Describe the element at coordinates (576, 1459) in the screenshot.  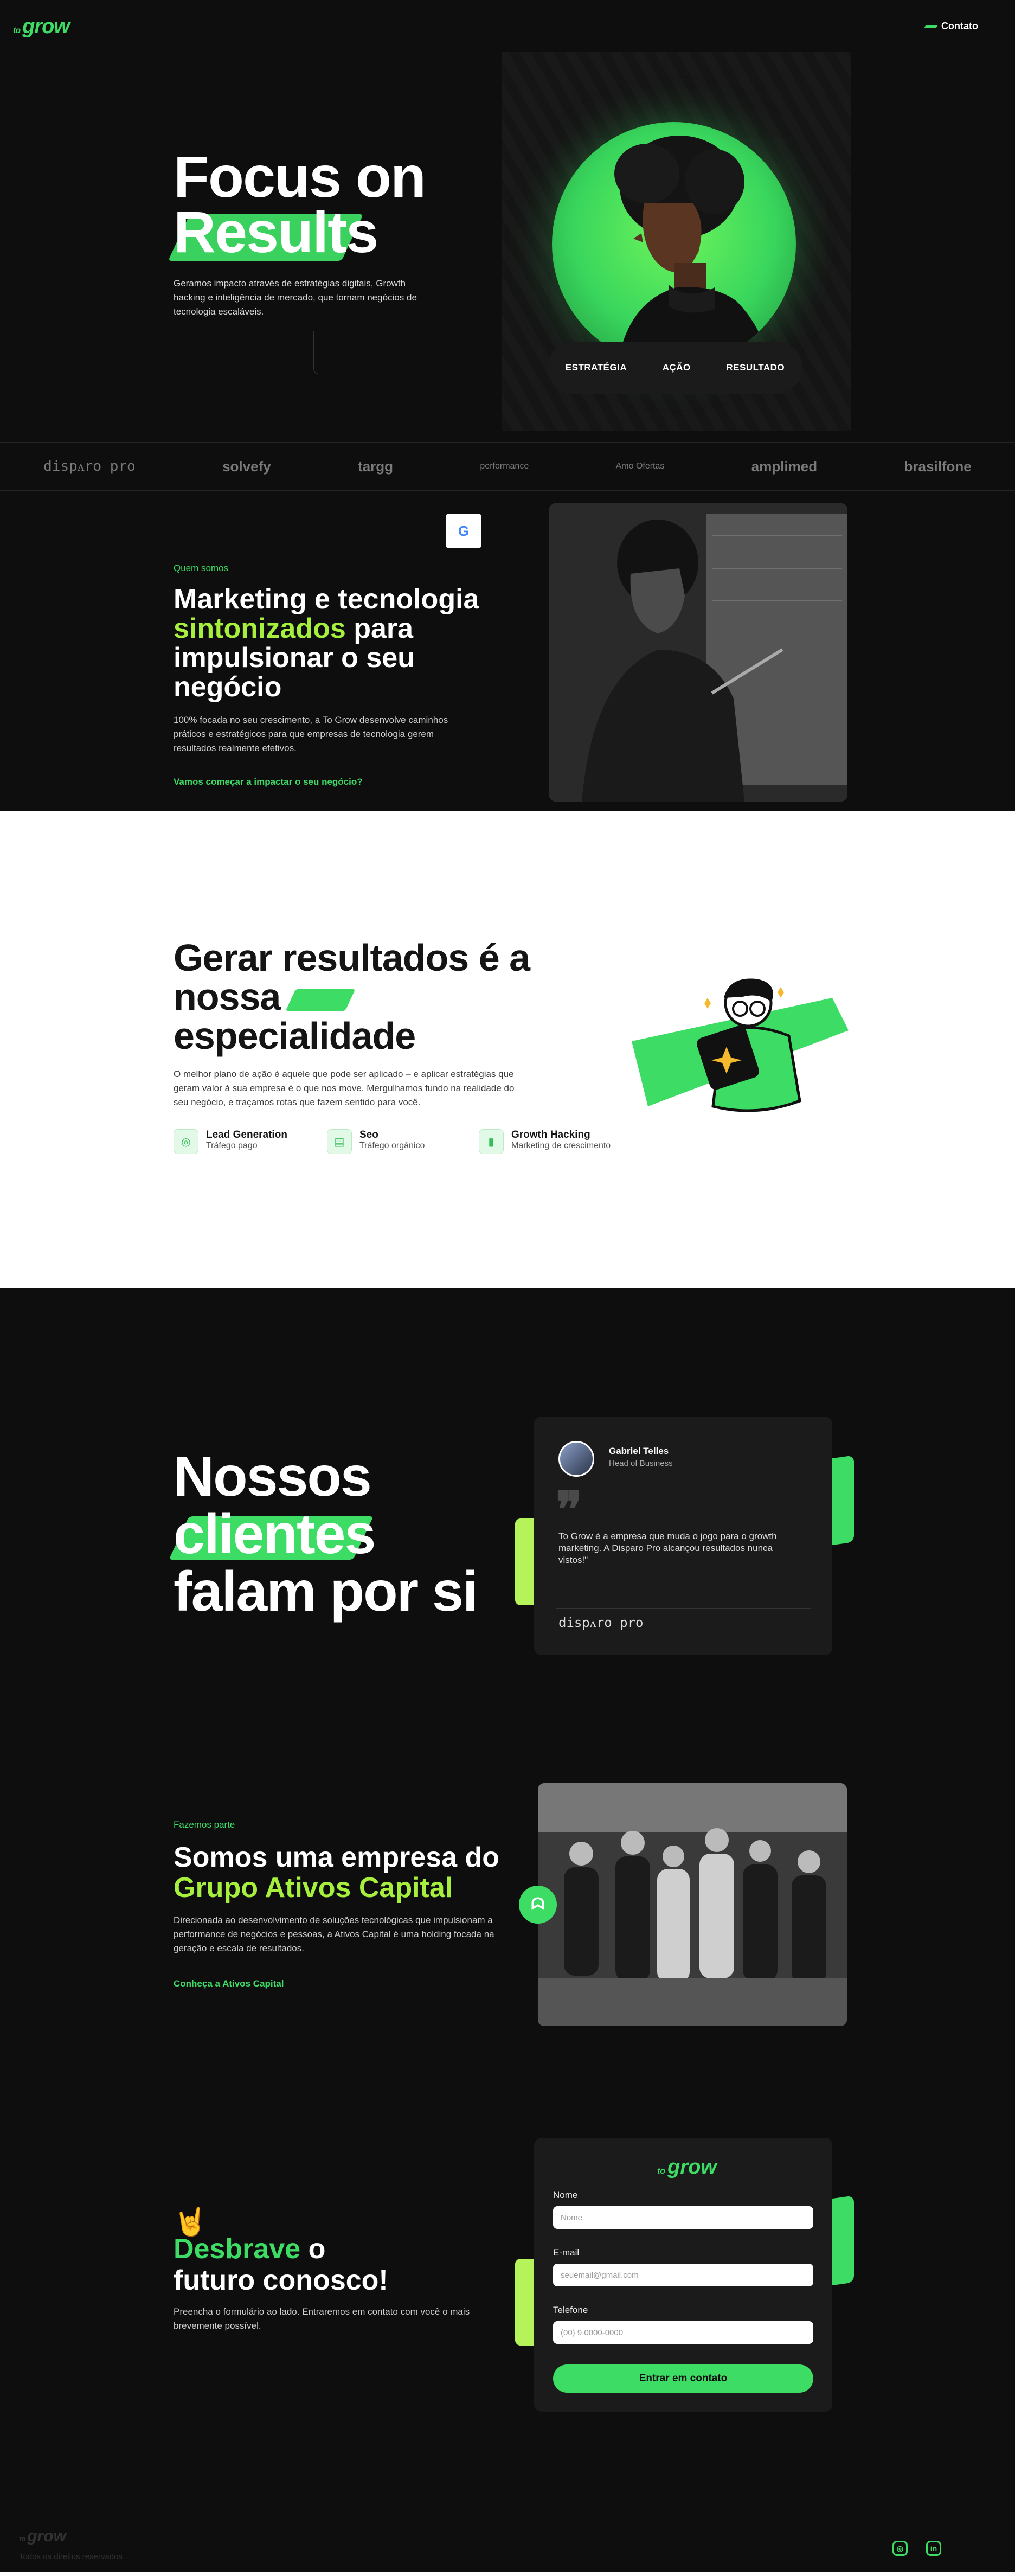
I see `avatar` at that location.